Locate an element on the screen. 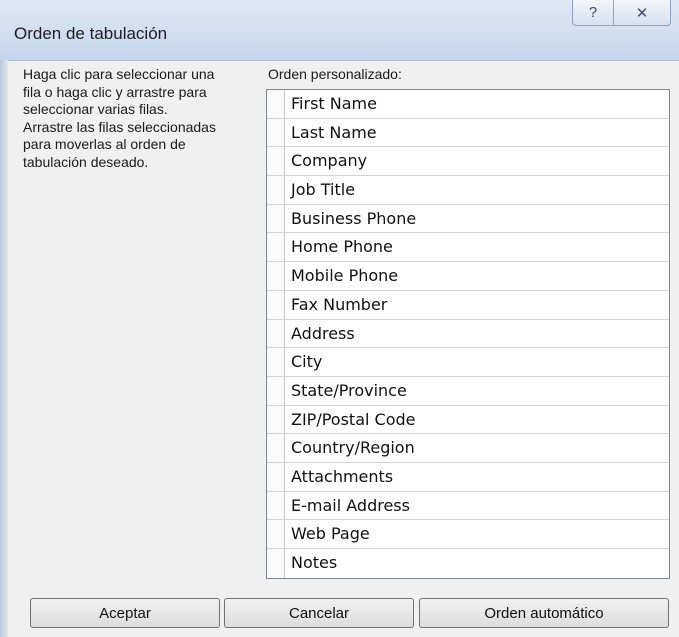  row-label: Home Phone is located at coordinates (342, 247).